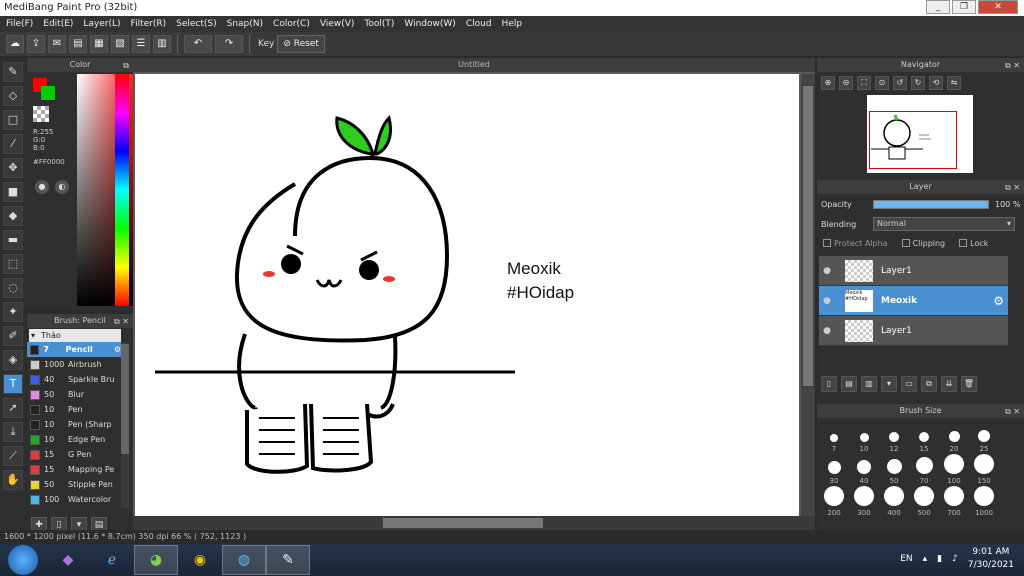 The height and width of the screenshot is (576, 1024). I want to click on layer-item-selected: ● Meoxik #HOidap Meoxik ⚙, so click(913, 301).